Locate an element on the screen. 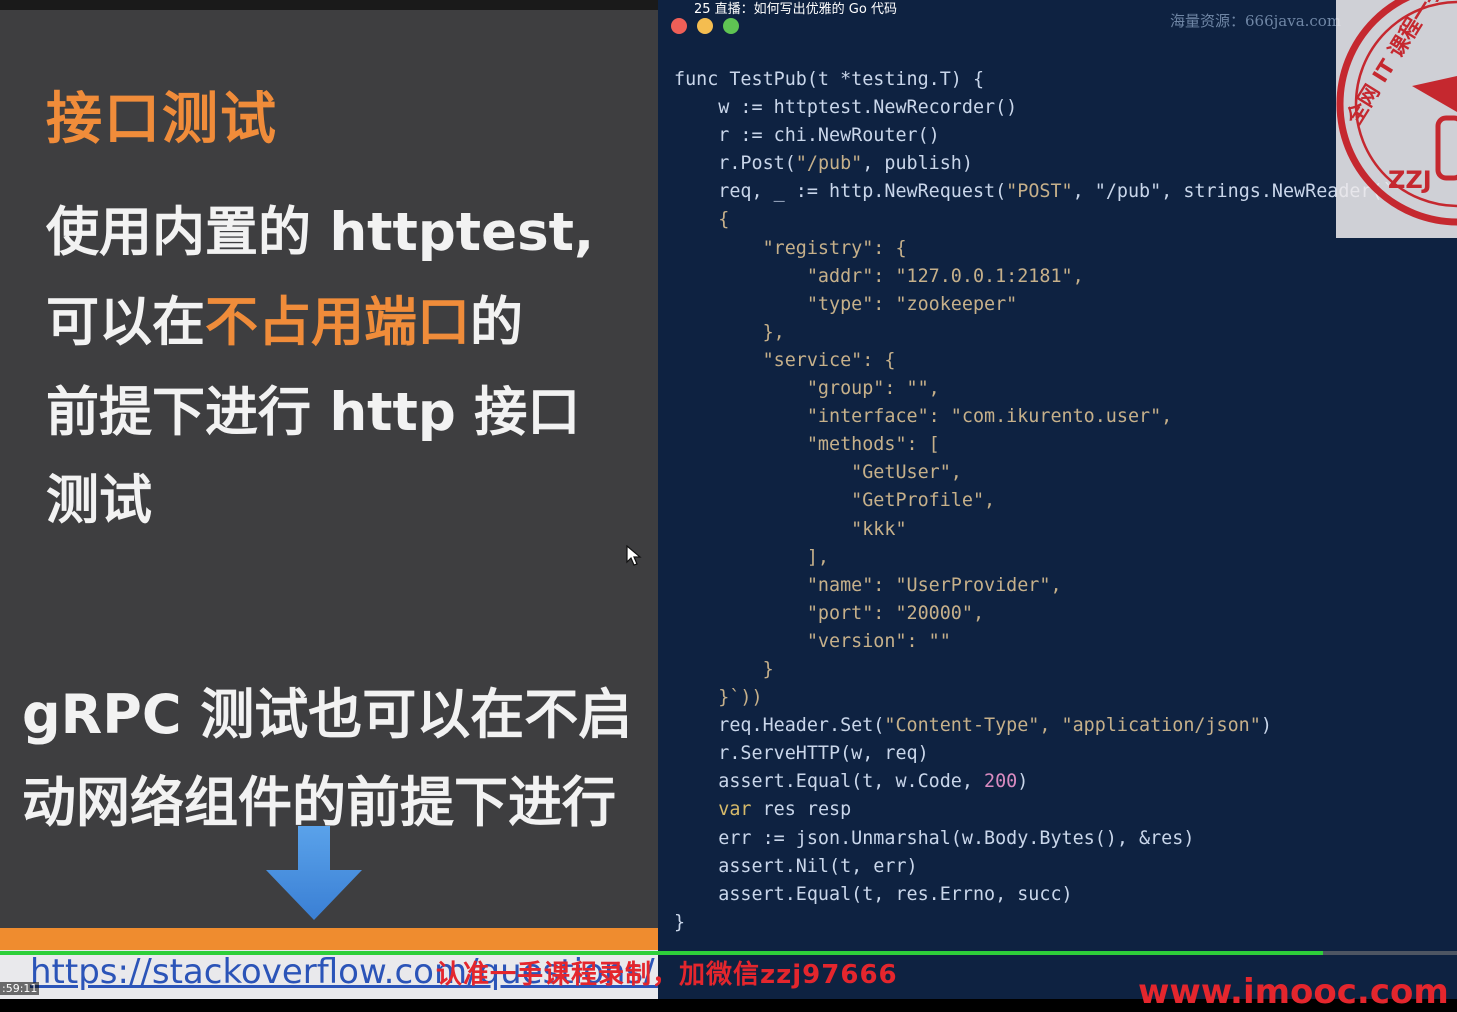 This screenshot has width=1457, height=1012. code-token: "type": "zookeeper" is located at coordinates (846, 304).